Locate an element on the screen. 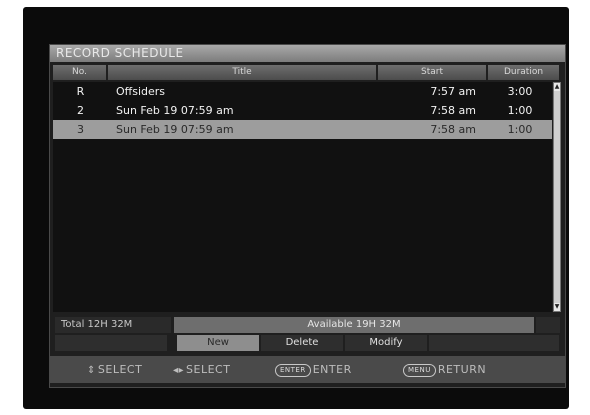 This screenshot has width=590, height=415. table-header: No. Title Start Duration is located at coordinates (307, 72).